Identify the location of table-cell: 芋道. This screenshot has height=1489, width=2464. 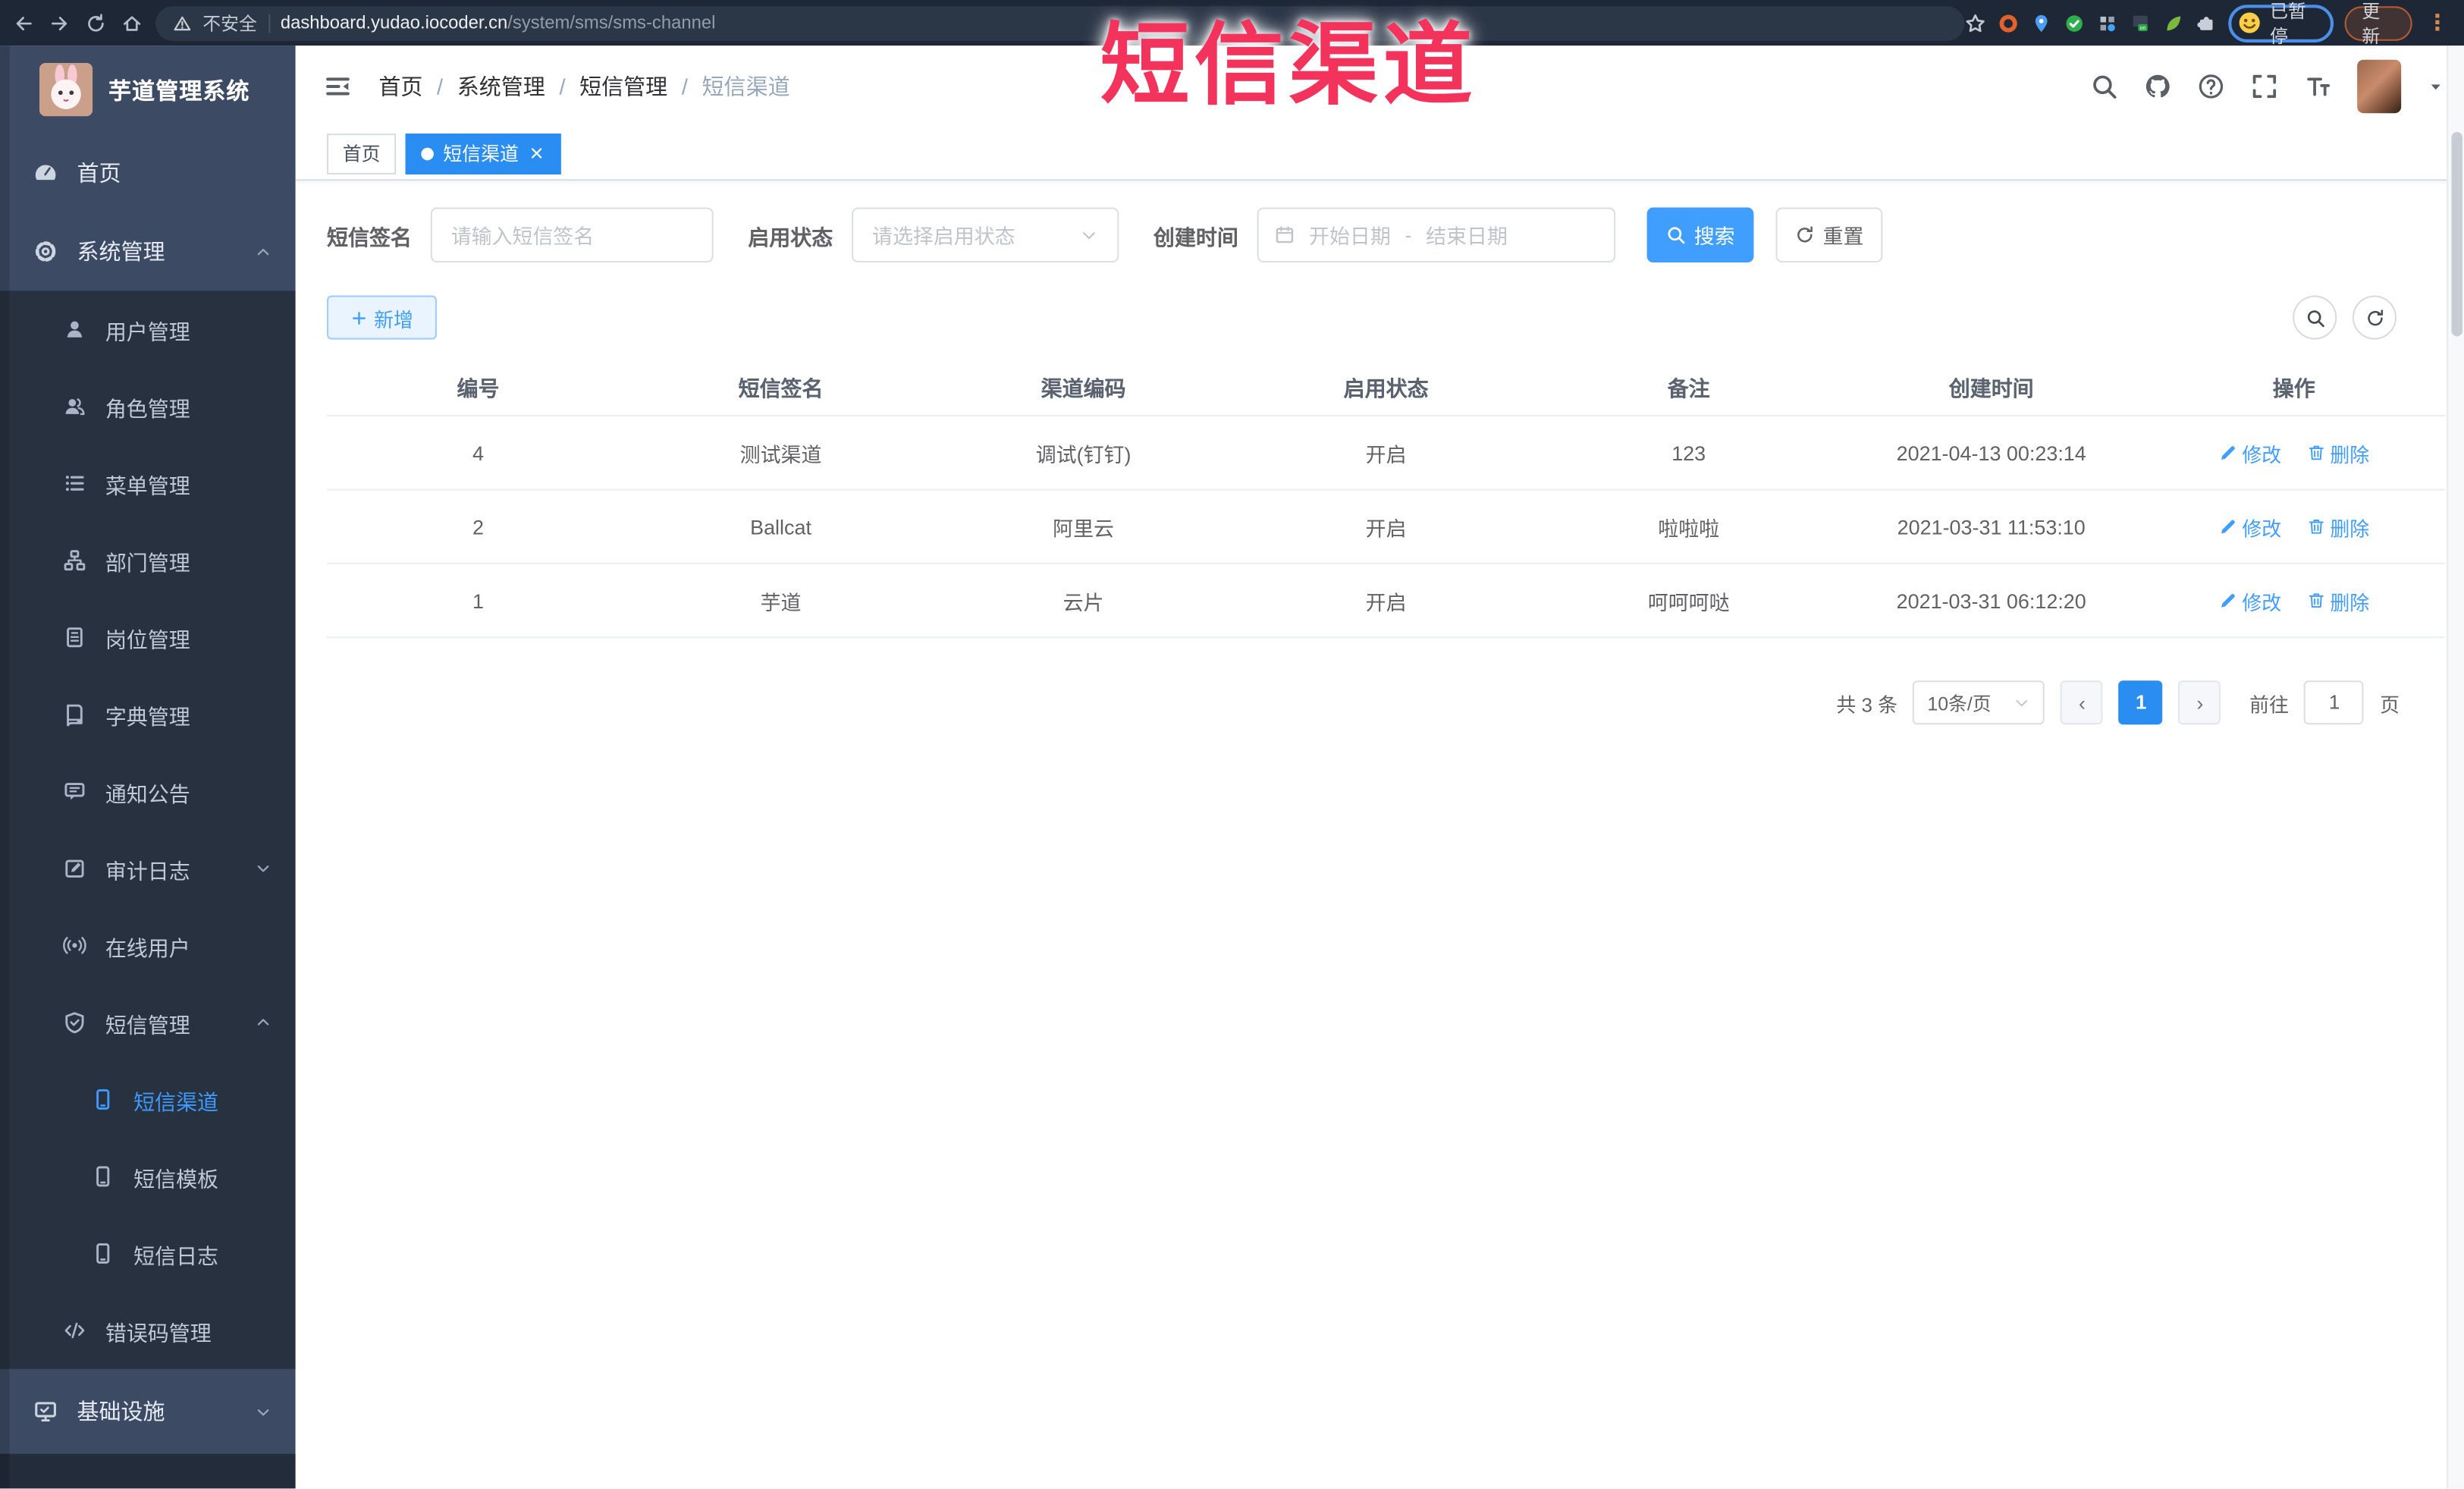
(781, 602).